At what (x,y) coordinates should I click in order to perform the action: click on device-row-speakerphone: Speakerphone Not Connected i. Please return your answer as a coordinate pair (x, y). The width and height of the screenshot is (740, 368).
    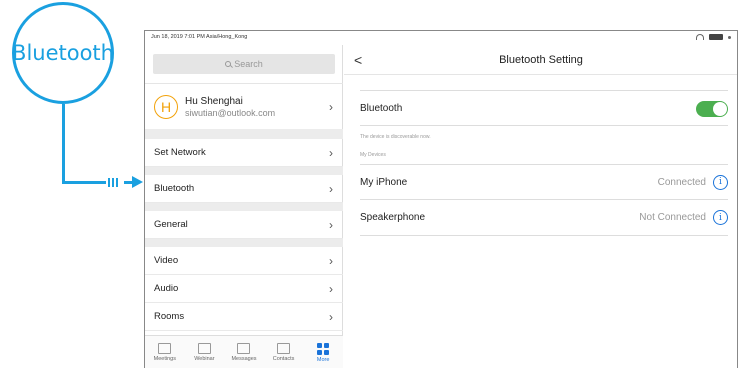
    Looking at the image, I should click on (544, 218).